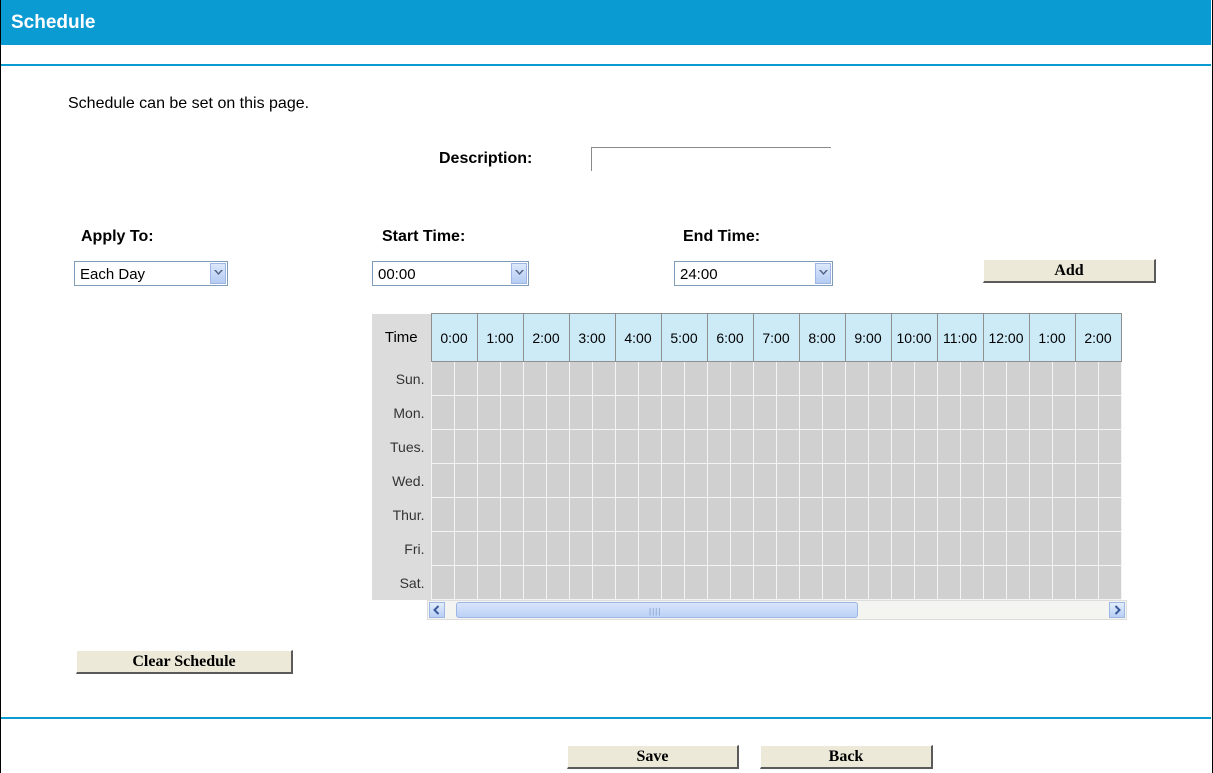 Image resolution: width=1213 pixels, height=773 pixels. What do you see at coordinates (1117, 610) in the screenshot?
I see `scroll-right-button` at bounding box center [1117, 610].